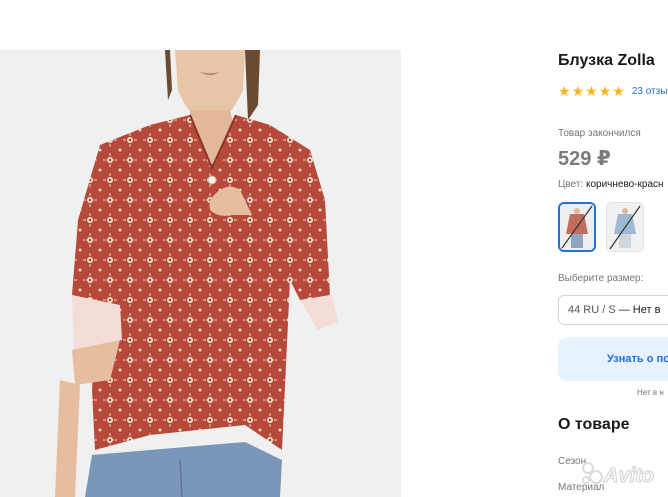 This screenshot has height=497, width=668. What do you see at coordinates (571, 184) in the screenshot?
I see `color-label: Цвет:` at bounding box center [571, 184].